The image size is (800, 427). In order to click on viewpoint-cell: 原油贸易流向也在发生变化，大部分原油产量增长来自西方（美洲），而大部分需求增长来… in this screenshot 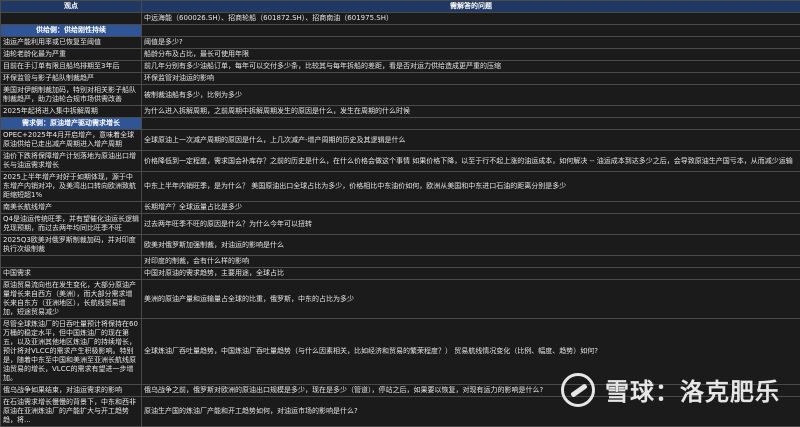, I will do `click(71, 299)`.